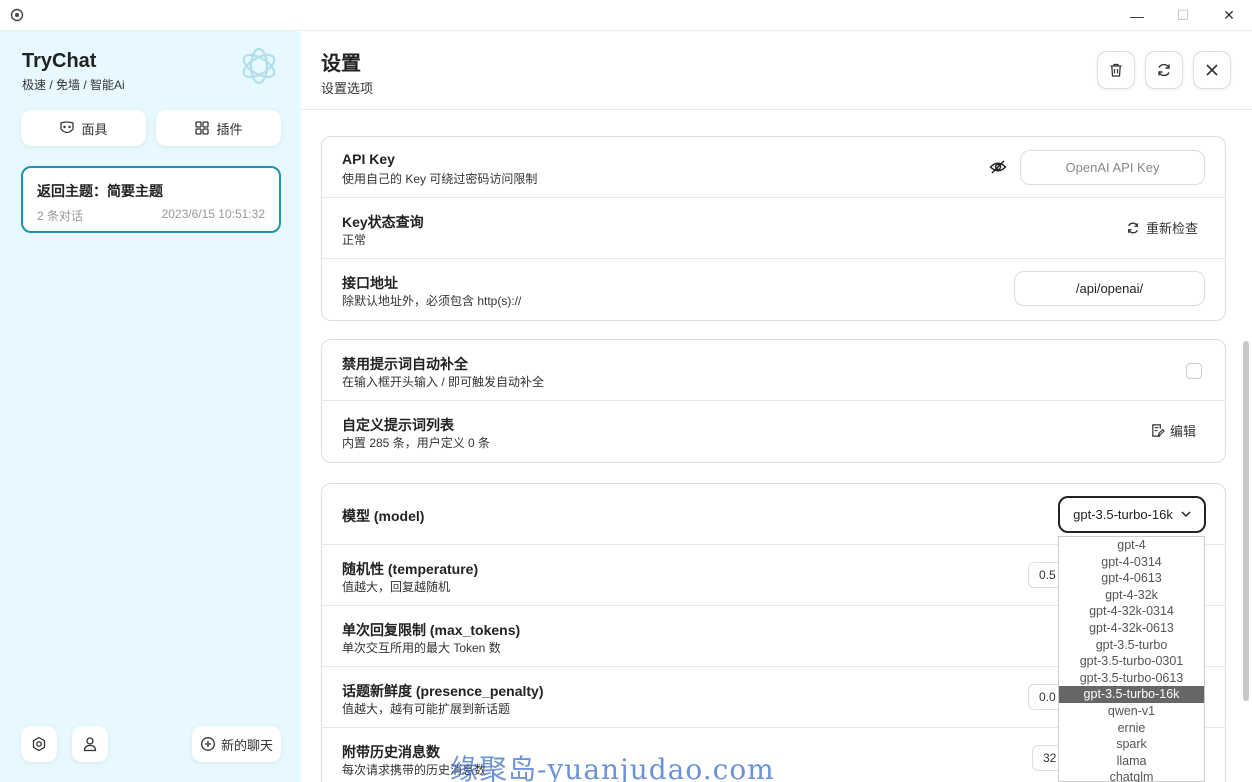 This screenshot has width=1252, height=782. What do you see at coordinates (1183, 15) in the screenshot?
I see `maximize-button: ☐` at bounding box center [1183, 15].